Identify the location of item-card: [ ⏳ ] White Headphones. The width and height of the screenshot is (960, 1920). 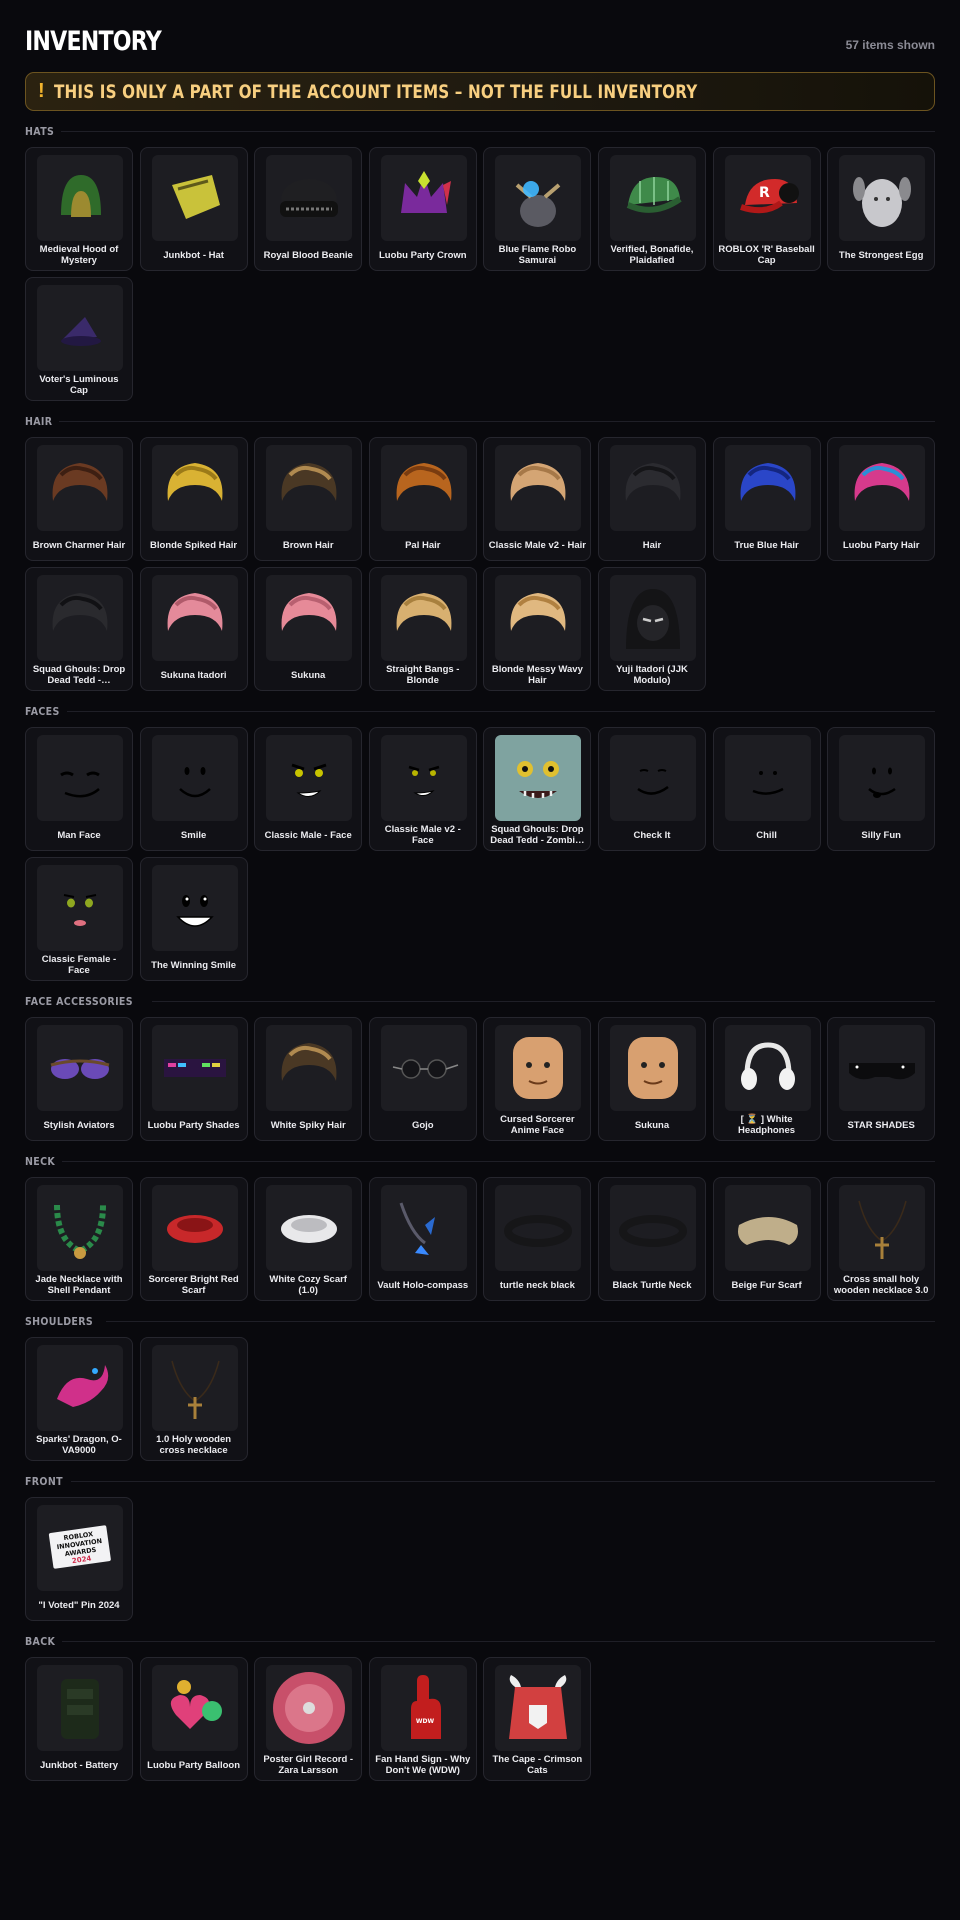
(766, 1079).